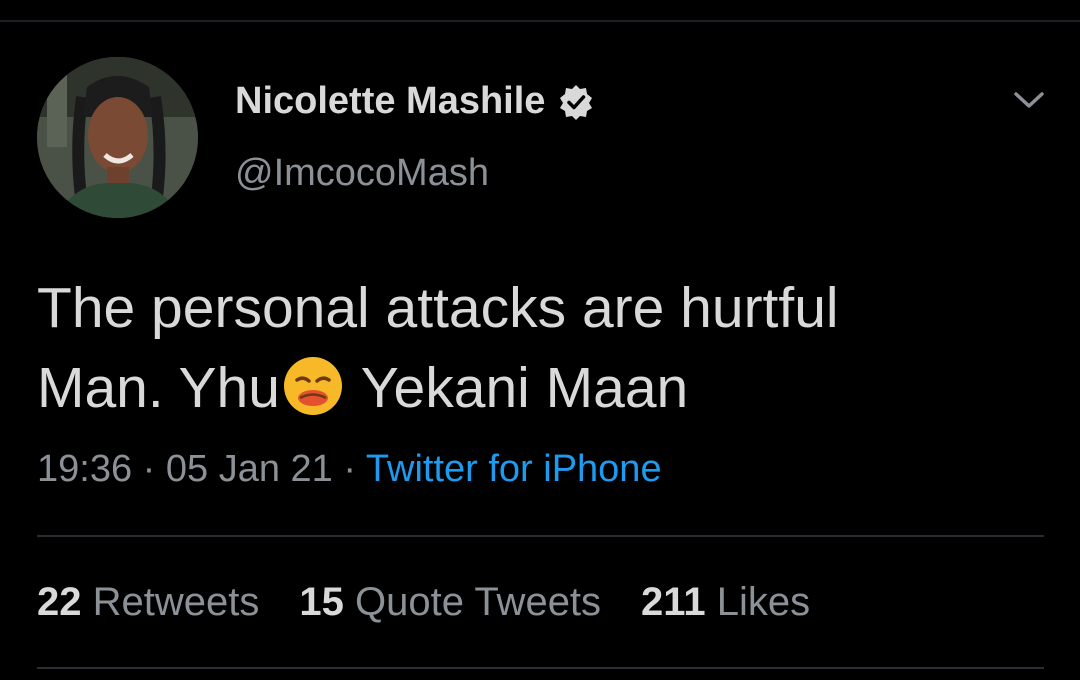  I want to click on author-display-name: Nicolette Mashile, so click(415, 101).